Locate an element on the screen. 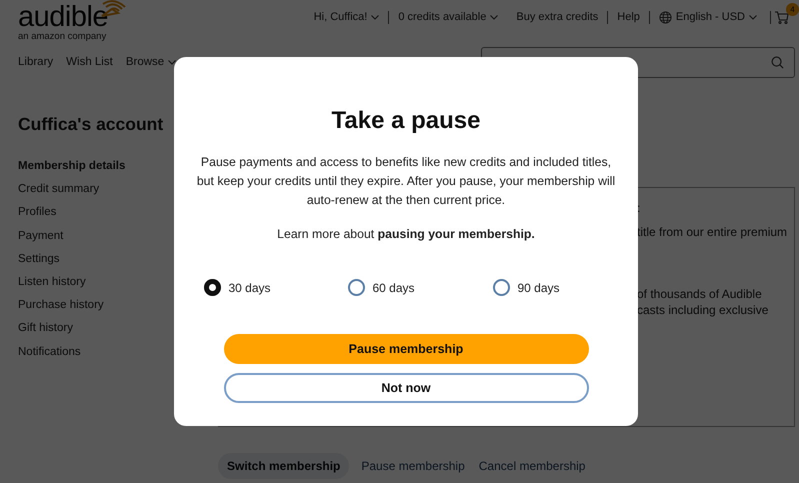 Image resolution: width=799 pixels, height=483 pixels. radio-label: 30 days is located at coordinates (249, 287).